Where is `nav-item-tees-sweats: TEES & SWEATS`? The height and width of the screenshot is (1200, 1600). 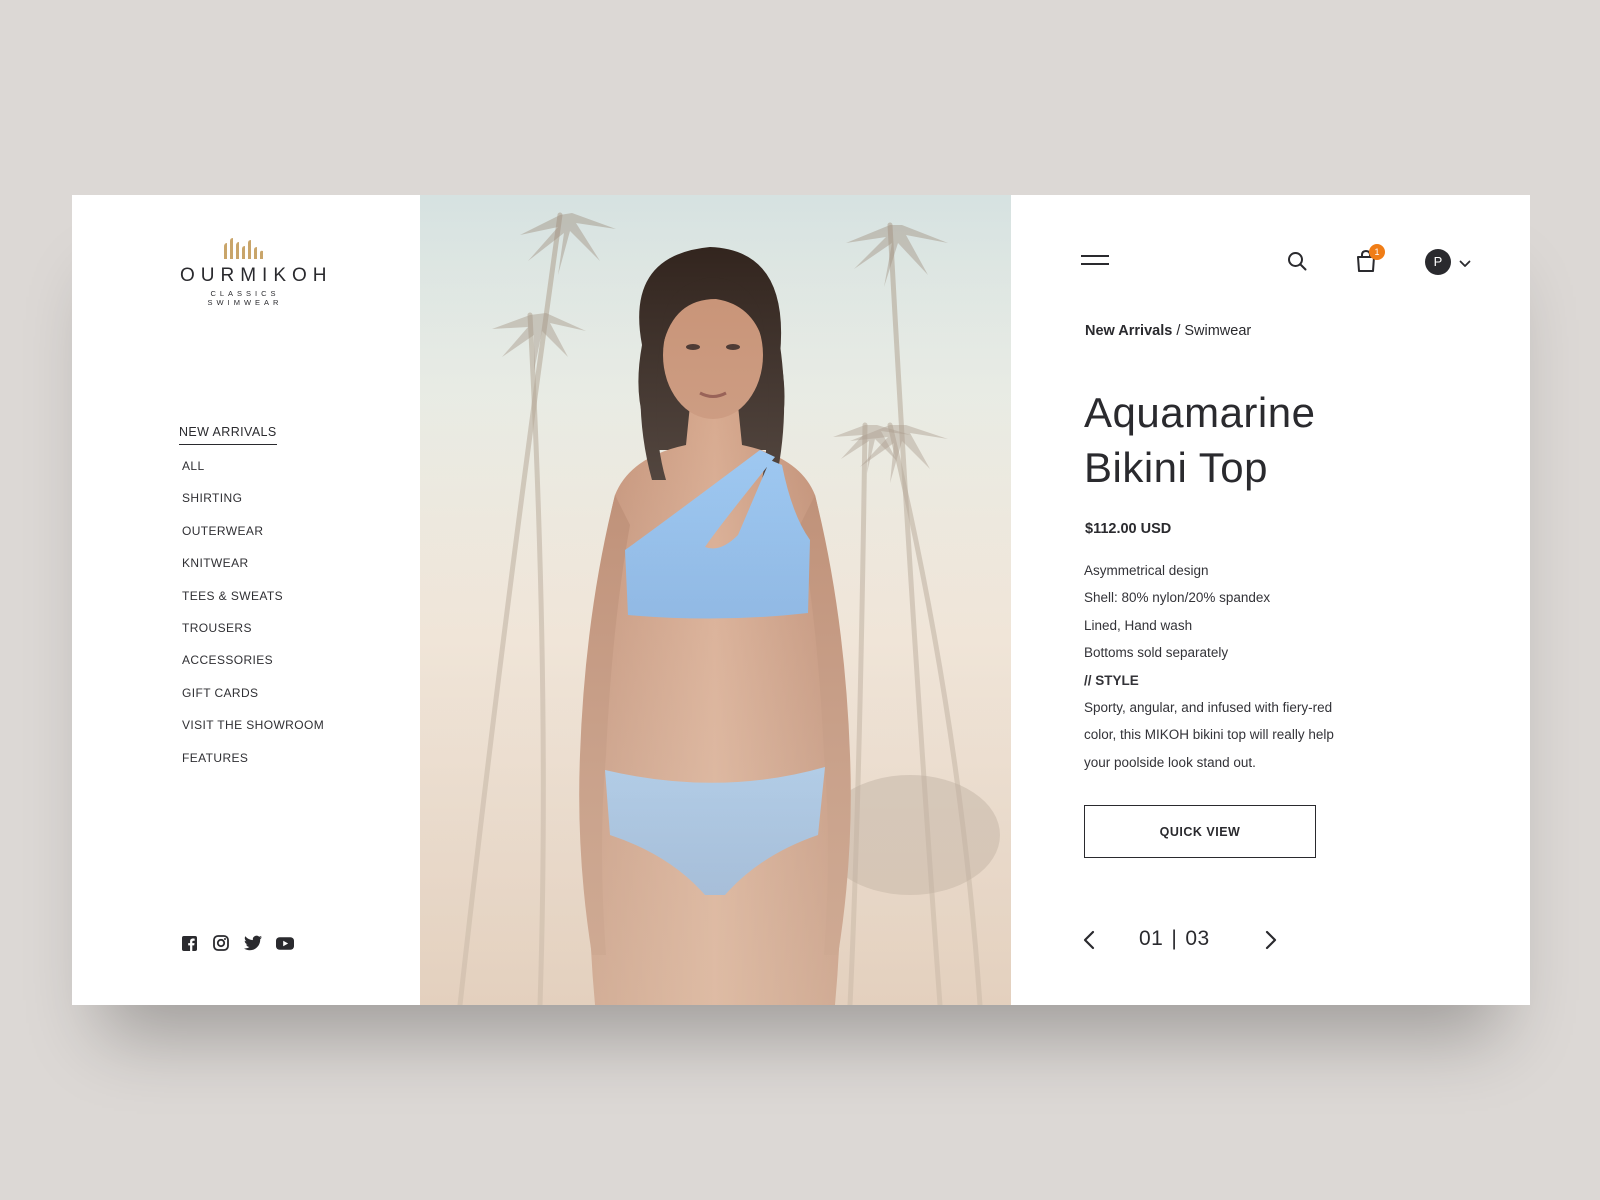 nav-item-tees-sweats: TEES & SWEATS is located at coordinates (251, 605).